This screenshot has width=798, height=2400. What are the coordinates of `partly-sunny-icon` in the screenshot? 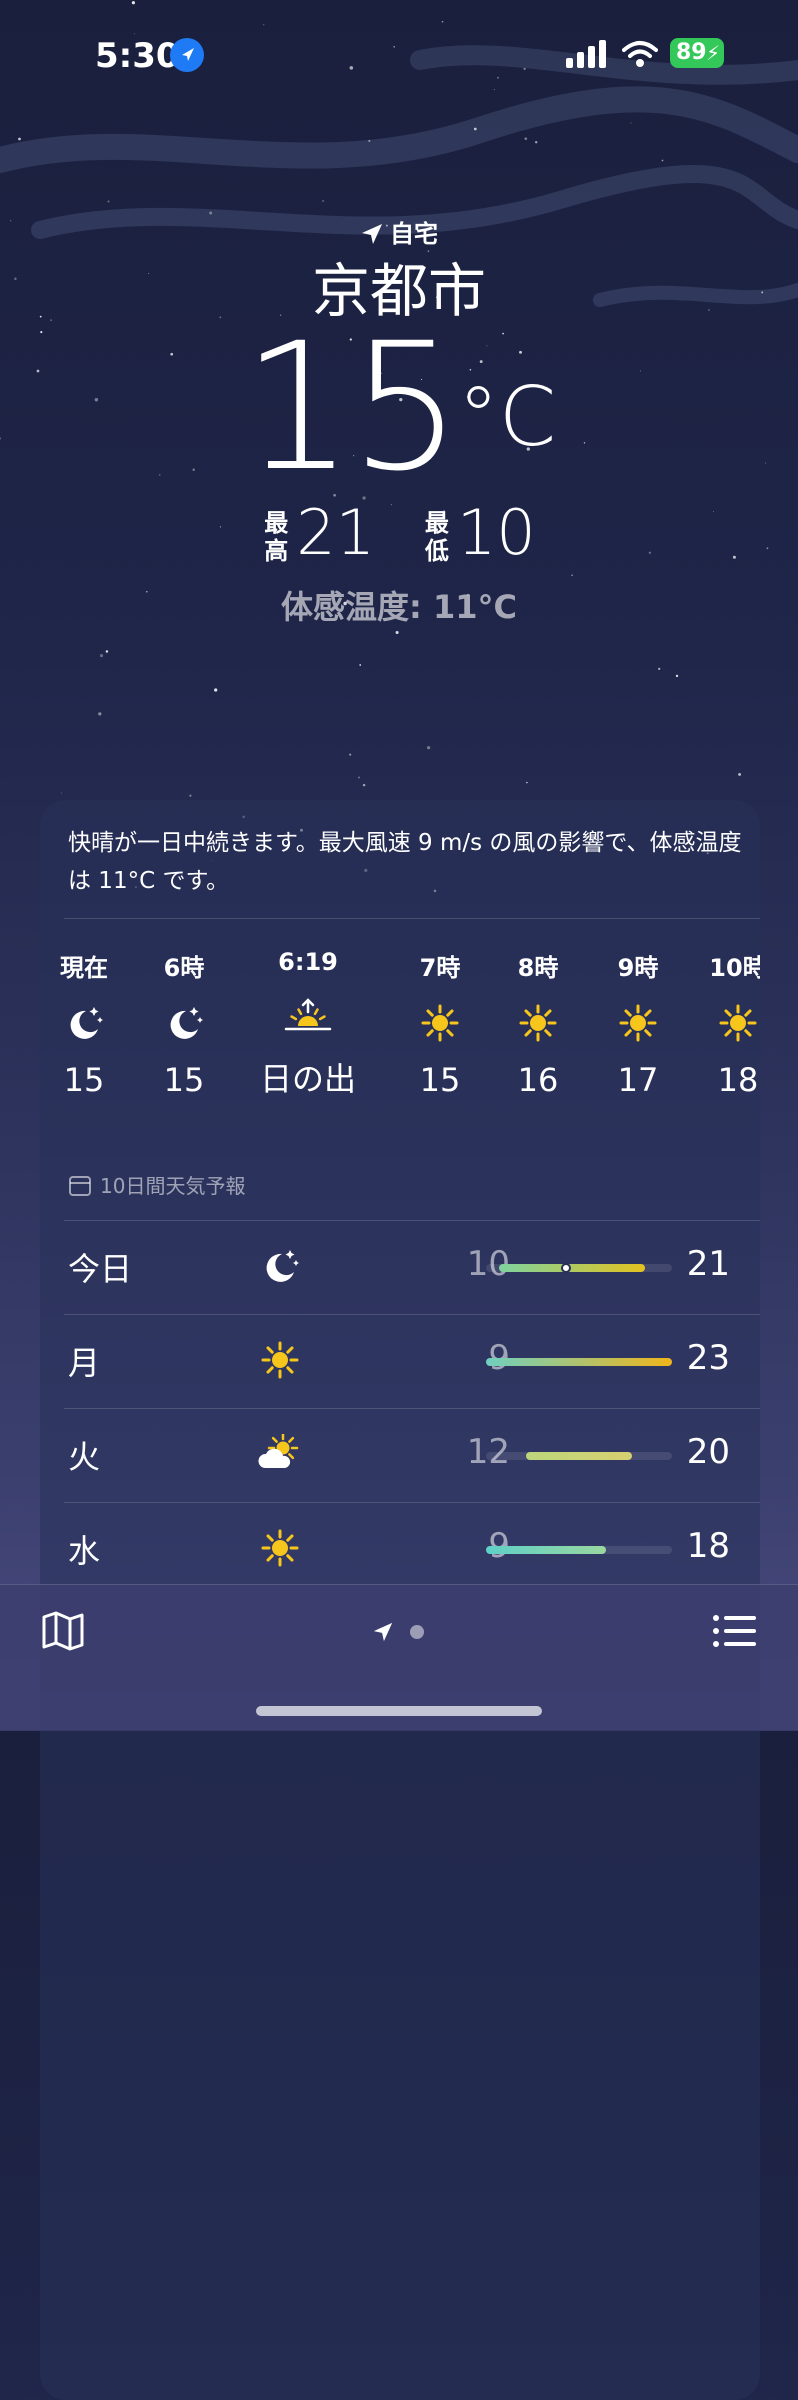 It's located at (278, 1451).